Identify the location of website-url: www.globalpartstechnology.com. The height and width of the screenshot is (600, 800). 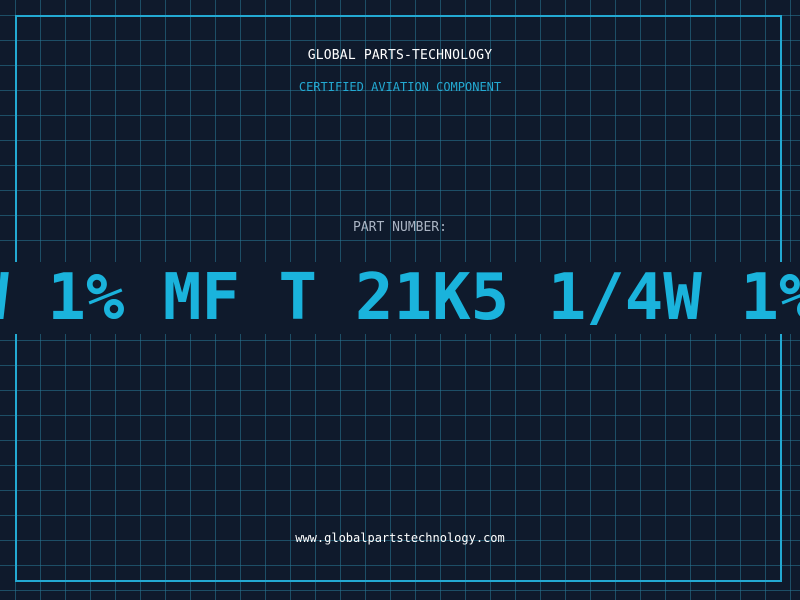
(400, 538).